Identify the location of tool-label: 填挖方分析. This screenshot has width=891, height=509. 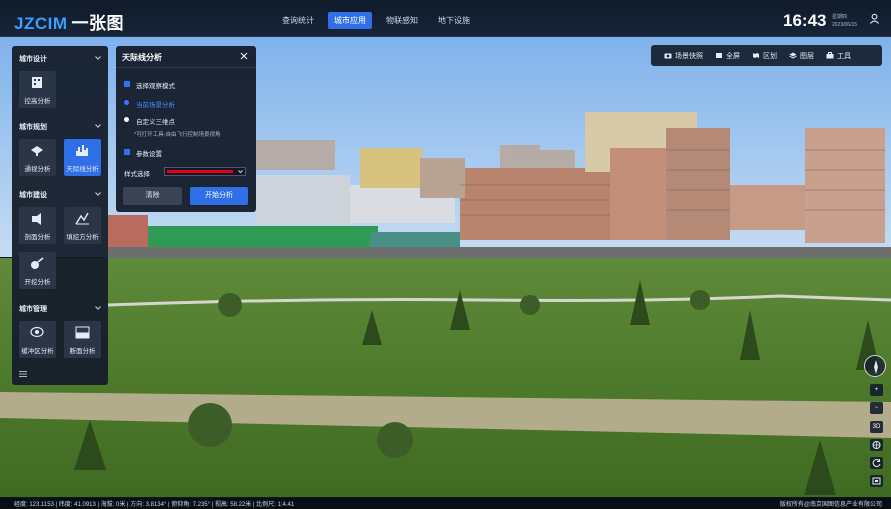
(82, 237).